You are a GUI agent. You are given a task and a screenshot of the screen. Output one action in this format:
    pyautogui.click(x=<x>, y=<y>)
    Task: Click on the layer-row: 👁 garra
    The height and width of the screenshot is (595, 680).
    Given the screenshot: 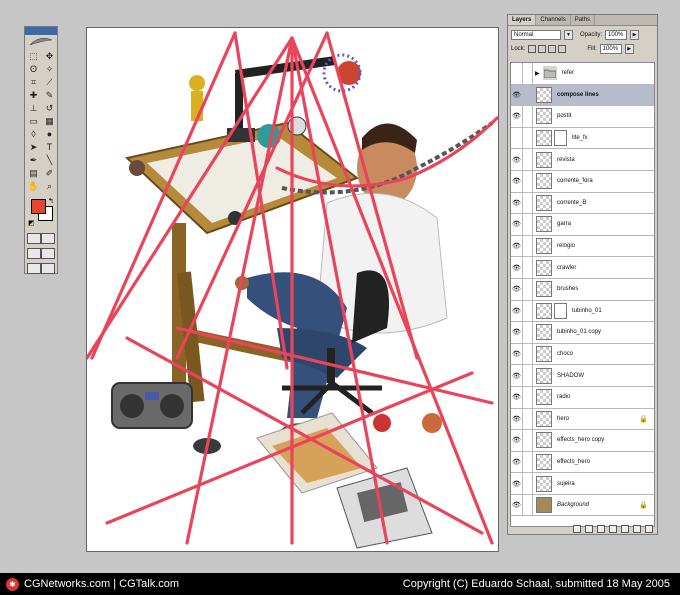 What is the action you would take?
    pyautogui.click(x=582, y=225)
    